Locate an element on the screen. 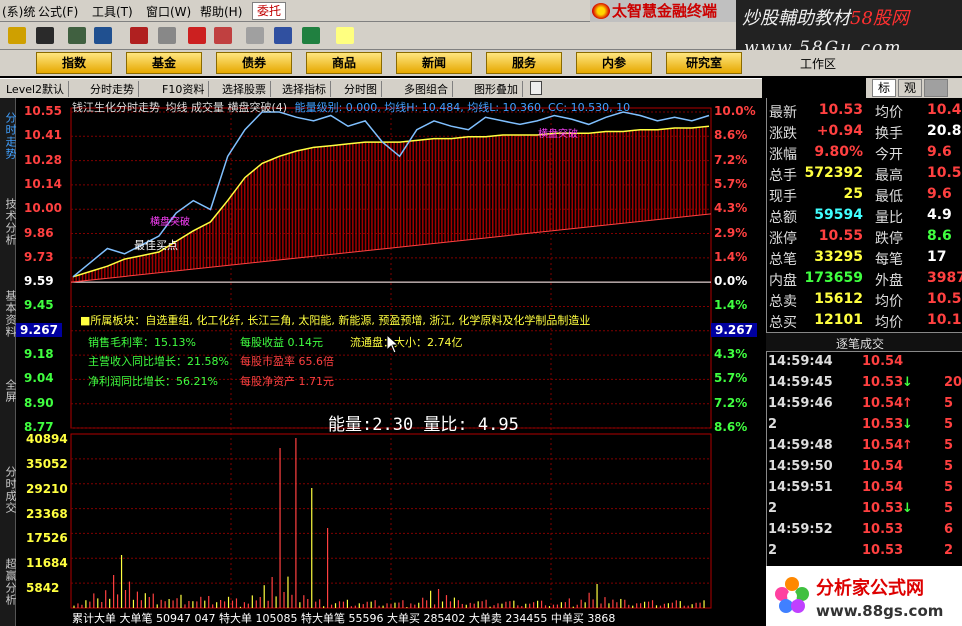 The height and width of the screenshot is (626, 962). nav-service: 服务 is located at coordinates (524, 63).